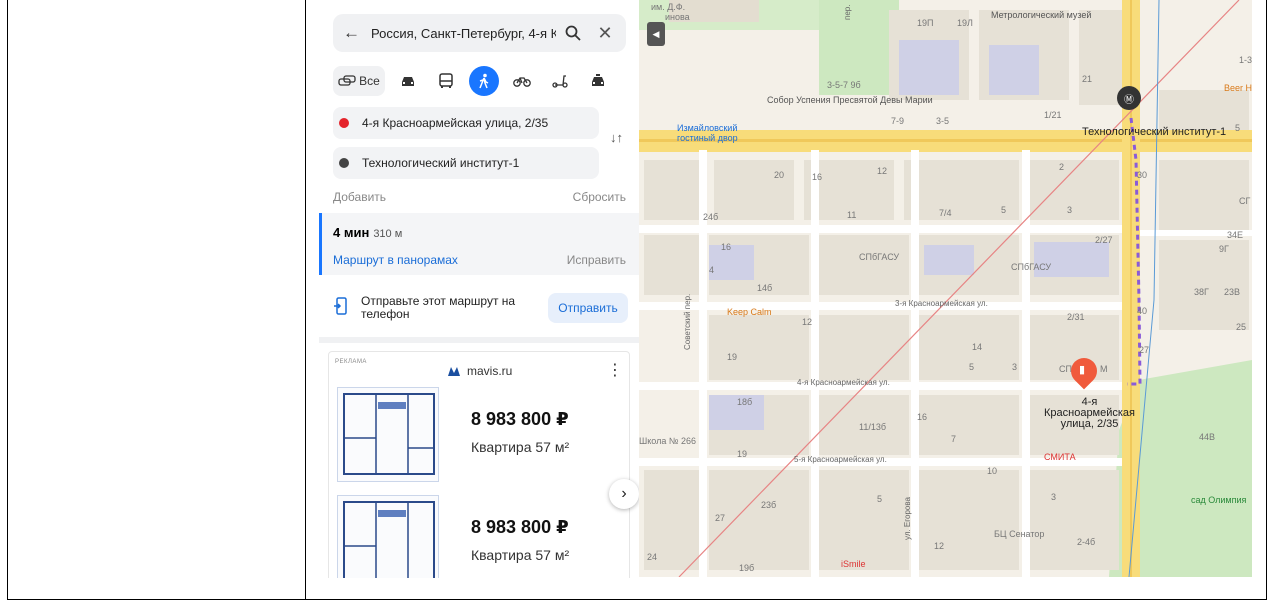  What do you see at coordinates (447, 123) in the screenshot?
I see `route-point-from-text: 4-я Красноармейская улица, 2/35` at bounding box center [447, 123].